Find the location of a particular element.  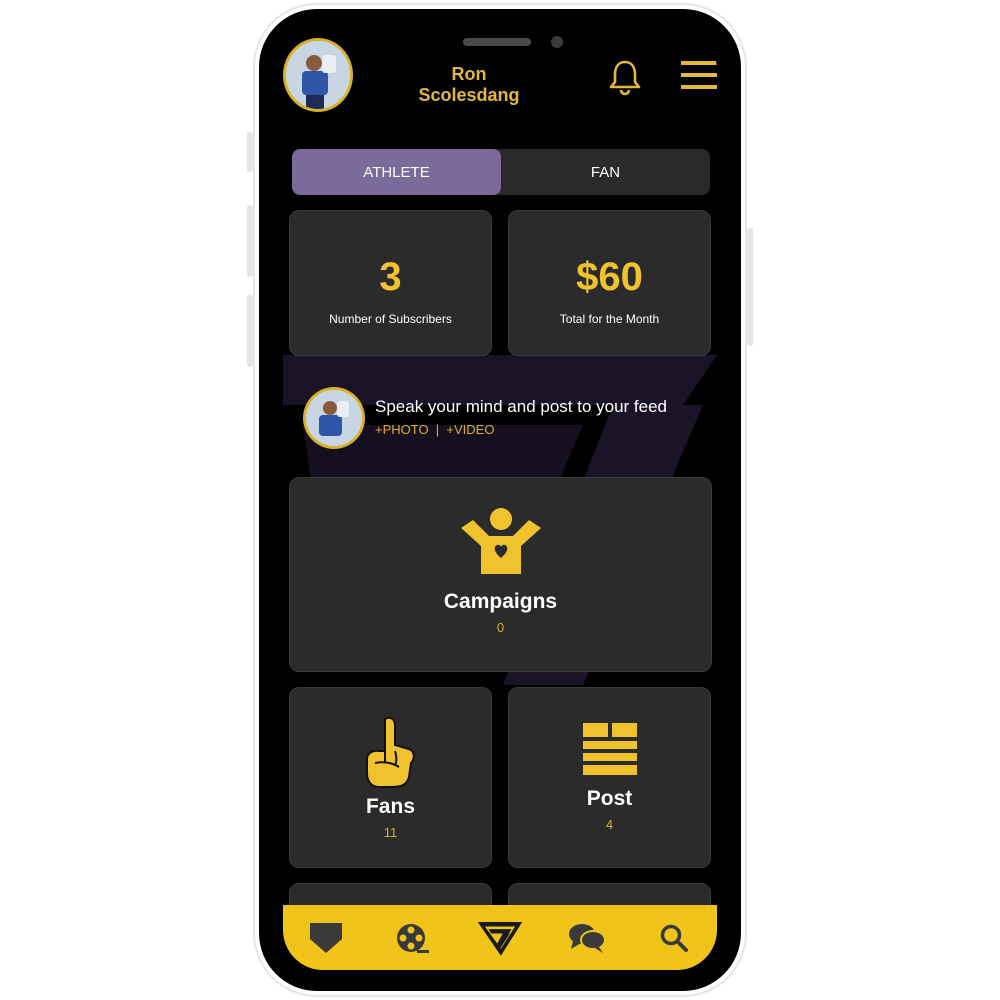

bell-icon is located at coordinates (625, 78).